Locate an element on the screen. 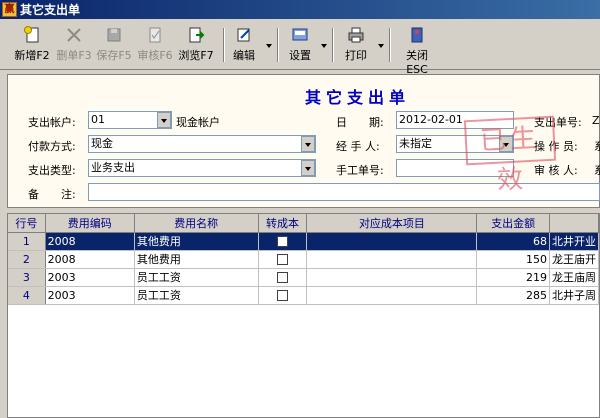  account-dropdown-button is located at coordinates (164, 120).